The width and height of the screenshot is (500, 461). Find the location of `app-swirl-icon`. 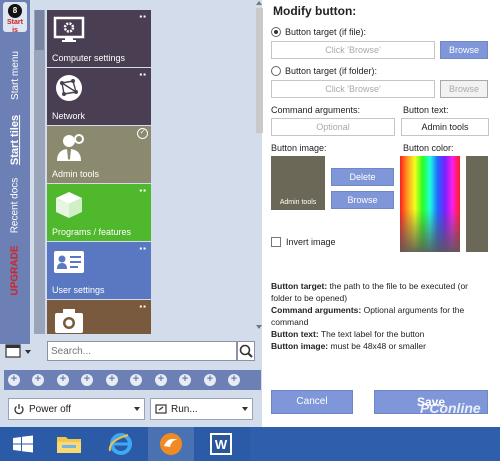

app-swirl-icon is located at coordinates (171, 444).